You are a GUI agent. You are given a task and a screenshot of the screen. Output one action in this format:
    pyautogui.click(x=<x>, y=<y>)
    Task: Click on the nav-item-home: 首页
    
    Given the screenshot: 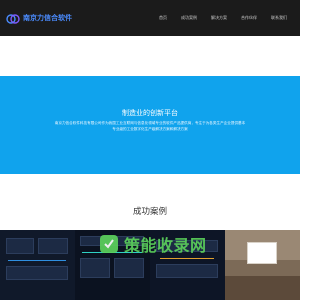 What is the action you would take?
    pyautogui.click(x=163, y=18)
    